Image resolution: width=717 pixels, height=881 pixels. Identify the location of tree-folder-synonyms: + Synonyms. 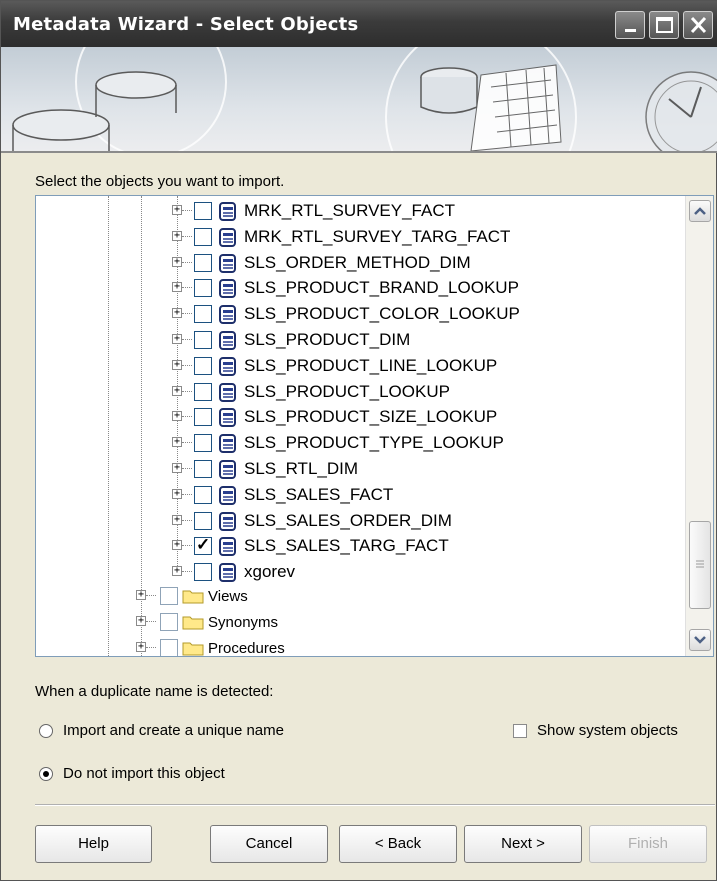
(356, 623).